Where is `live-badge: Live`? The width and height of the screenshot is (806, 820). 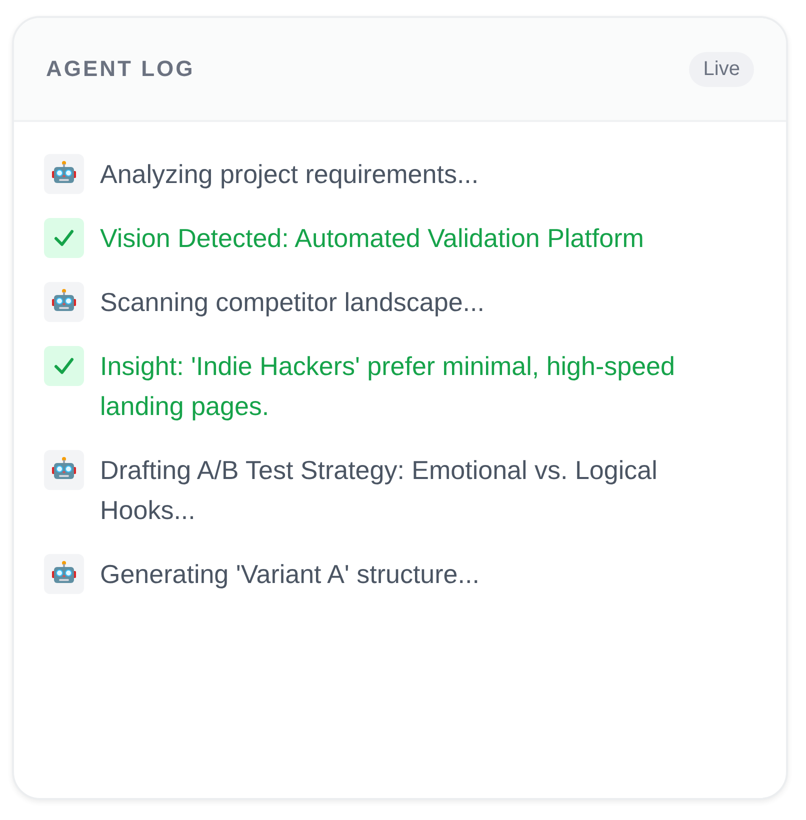
live-badge: Live is located at coordinates (721, 69).